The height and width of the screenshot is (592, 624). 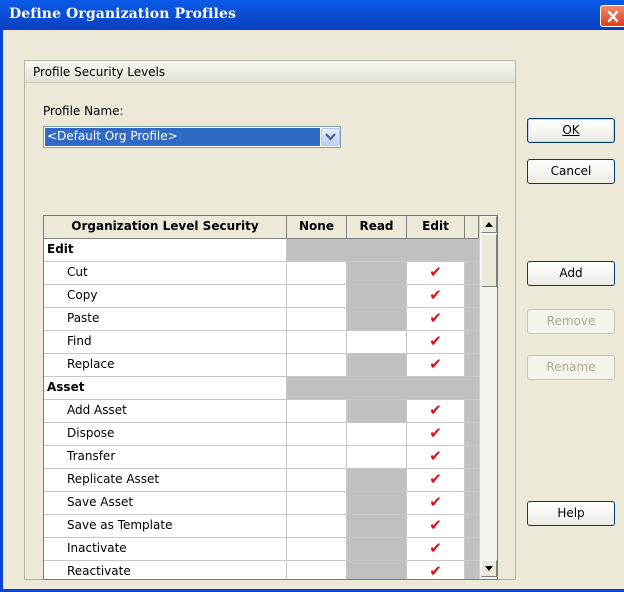 I want to click on remove-button: Remove, so click(x=571, y=321).